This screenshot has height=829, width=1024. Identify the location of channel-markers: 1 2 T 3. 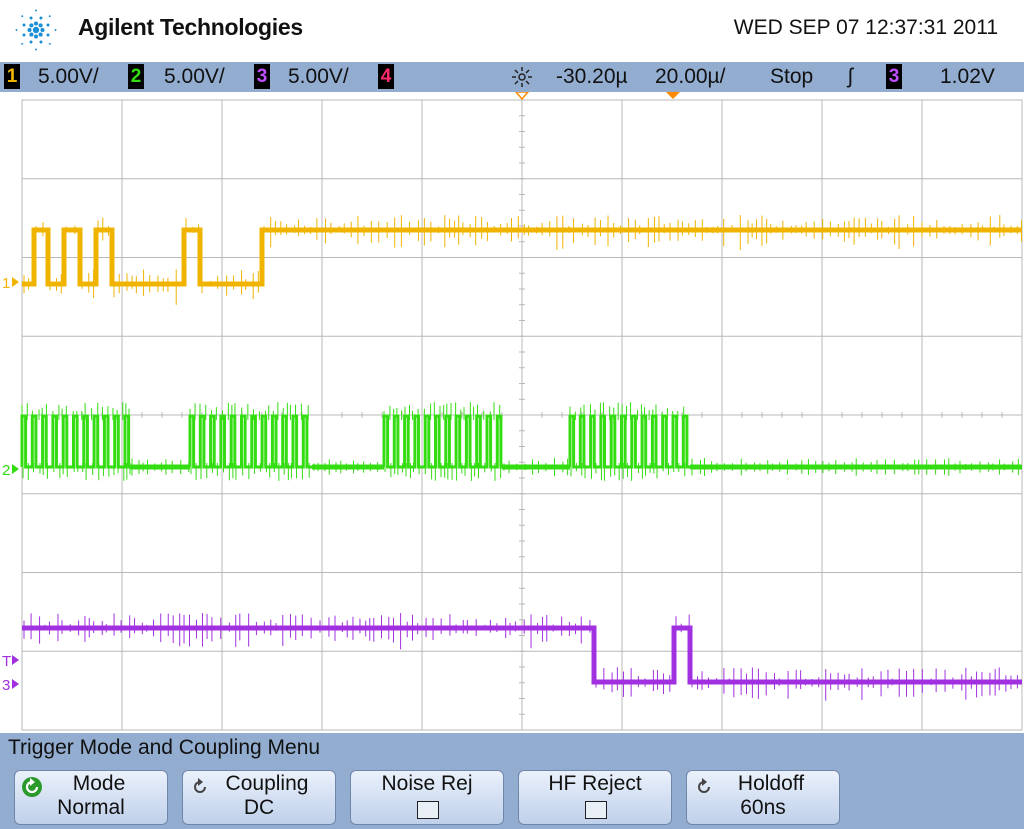
(10, 484).